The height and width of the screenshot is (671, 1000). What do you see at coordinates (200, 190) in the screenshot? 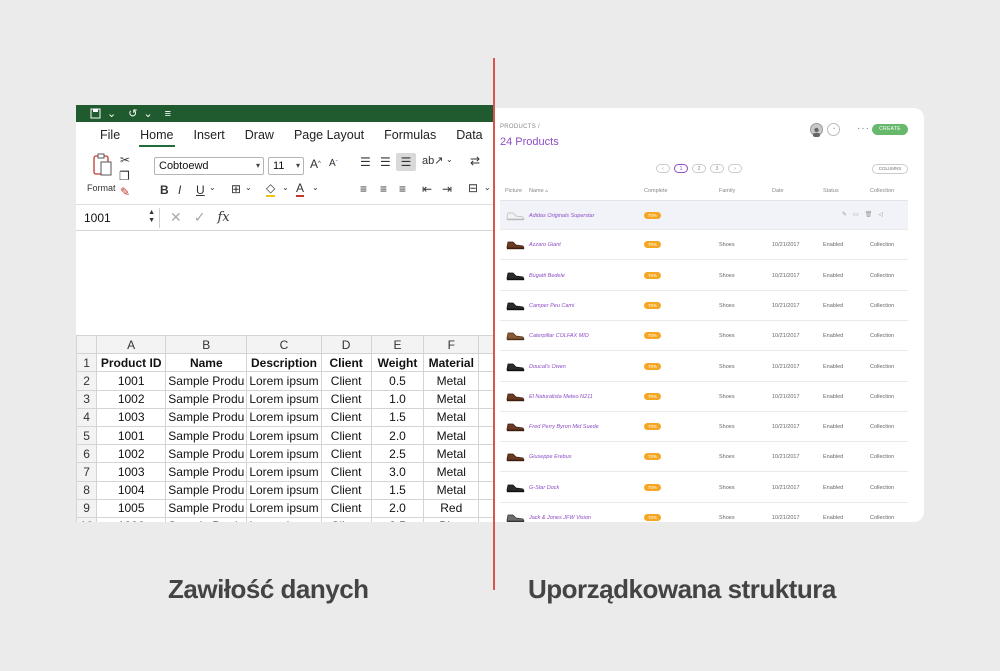
I see `underline-icon: U` at bounding box center [200, 190].